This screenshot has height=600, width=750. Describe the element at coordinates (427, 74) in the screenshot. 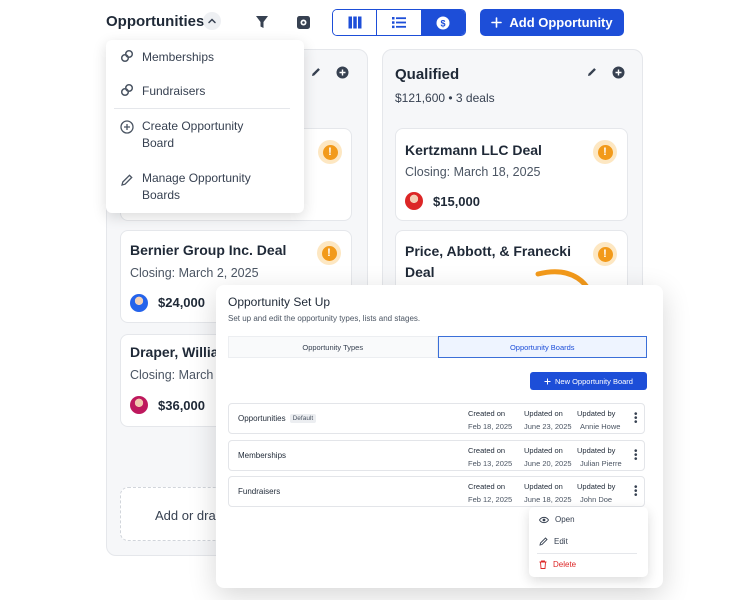

I see `column-title: Qualified` at that location.